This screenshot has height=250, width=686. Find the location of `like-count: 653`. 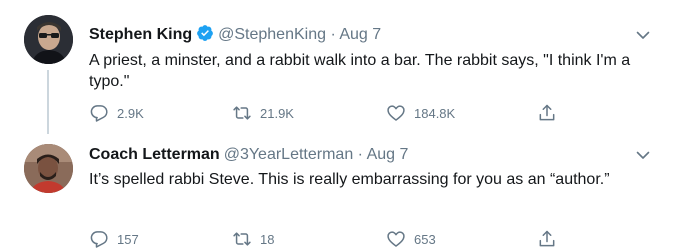

like-count: 653 is located at coordinates (425, 239).